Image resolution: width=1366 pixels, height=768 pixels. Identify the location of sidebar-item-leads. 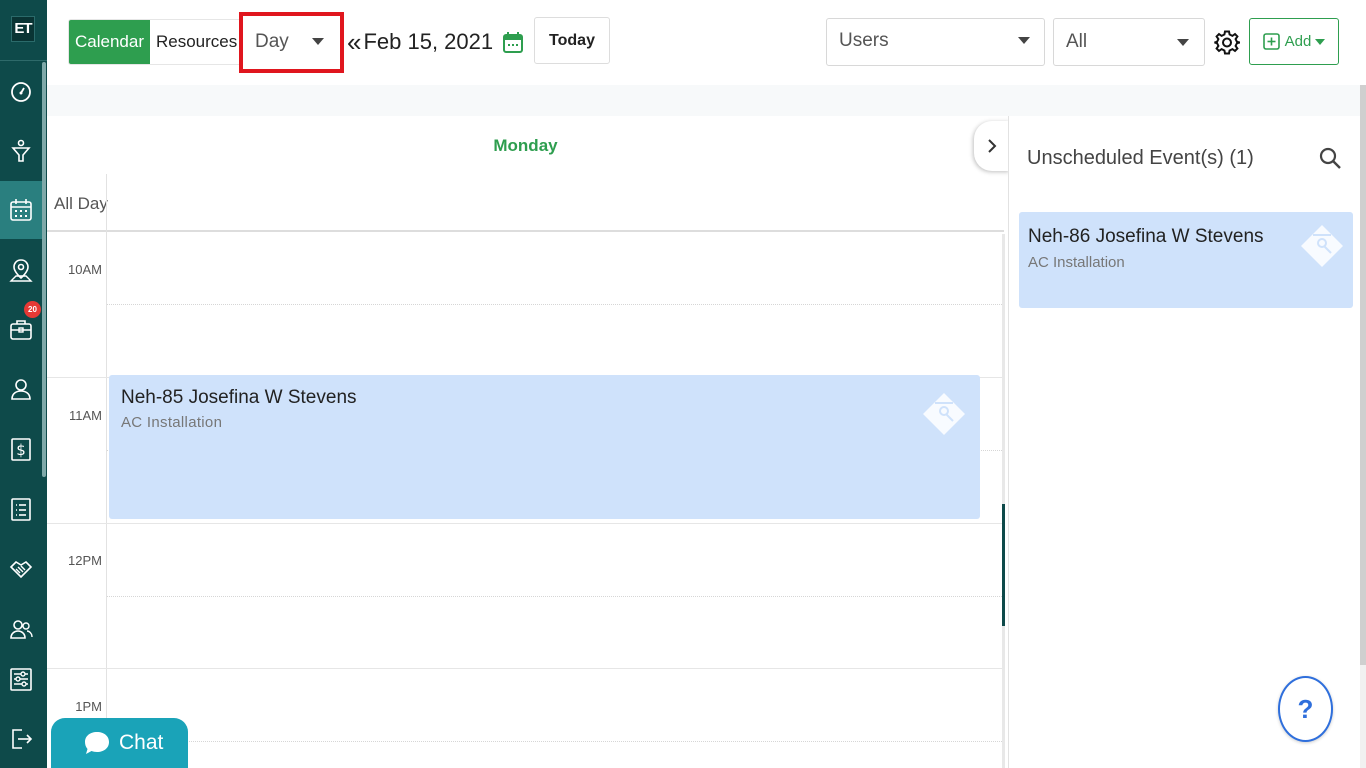
(21, 151).